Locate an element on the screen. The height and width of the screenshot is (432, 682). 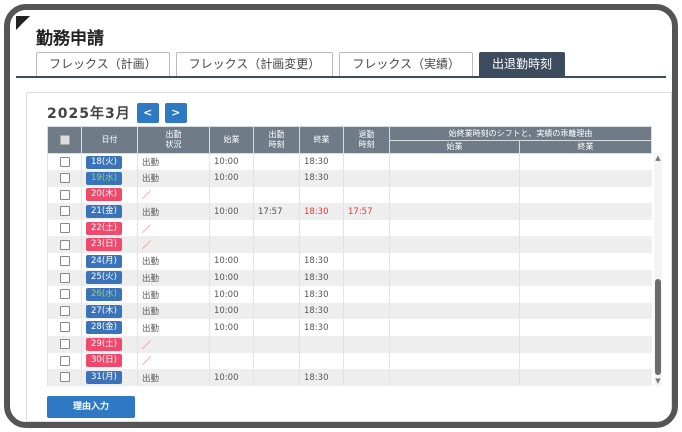
scroll-down-icon: ▼ is located at coordinates (658, 381).